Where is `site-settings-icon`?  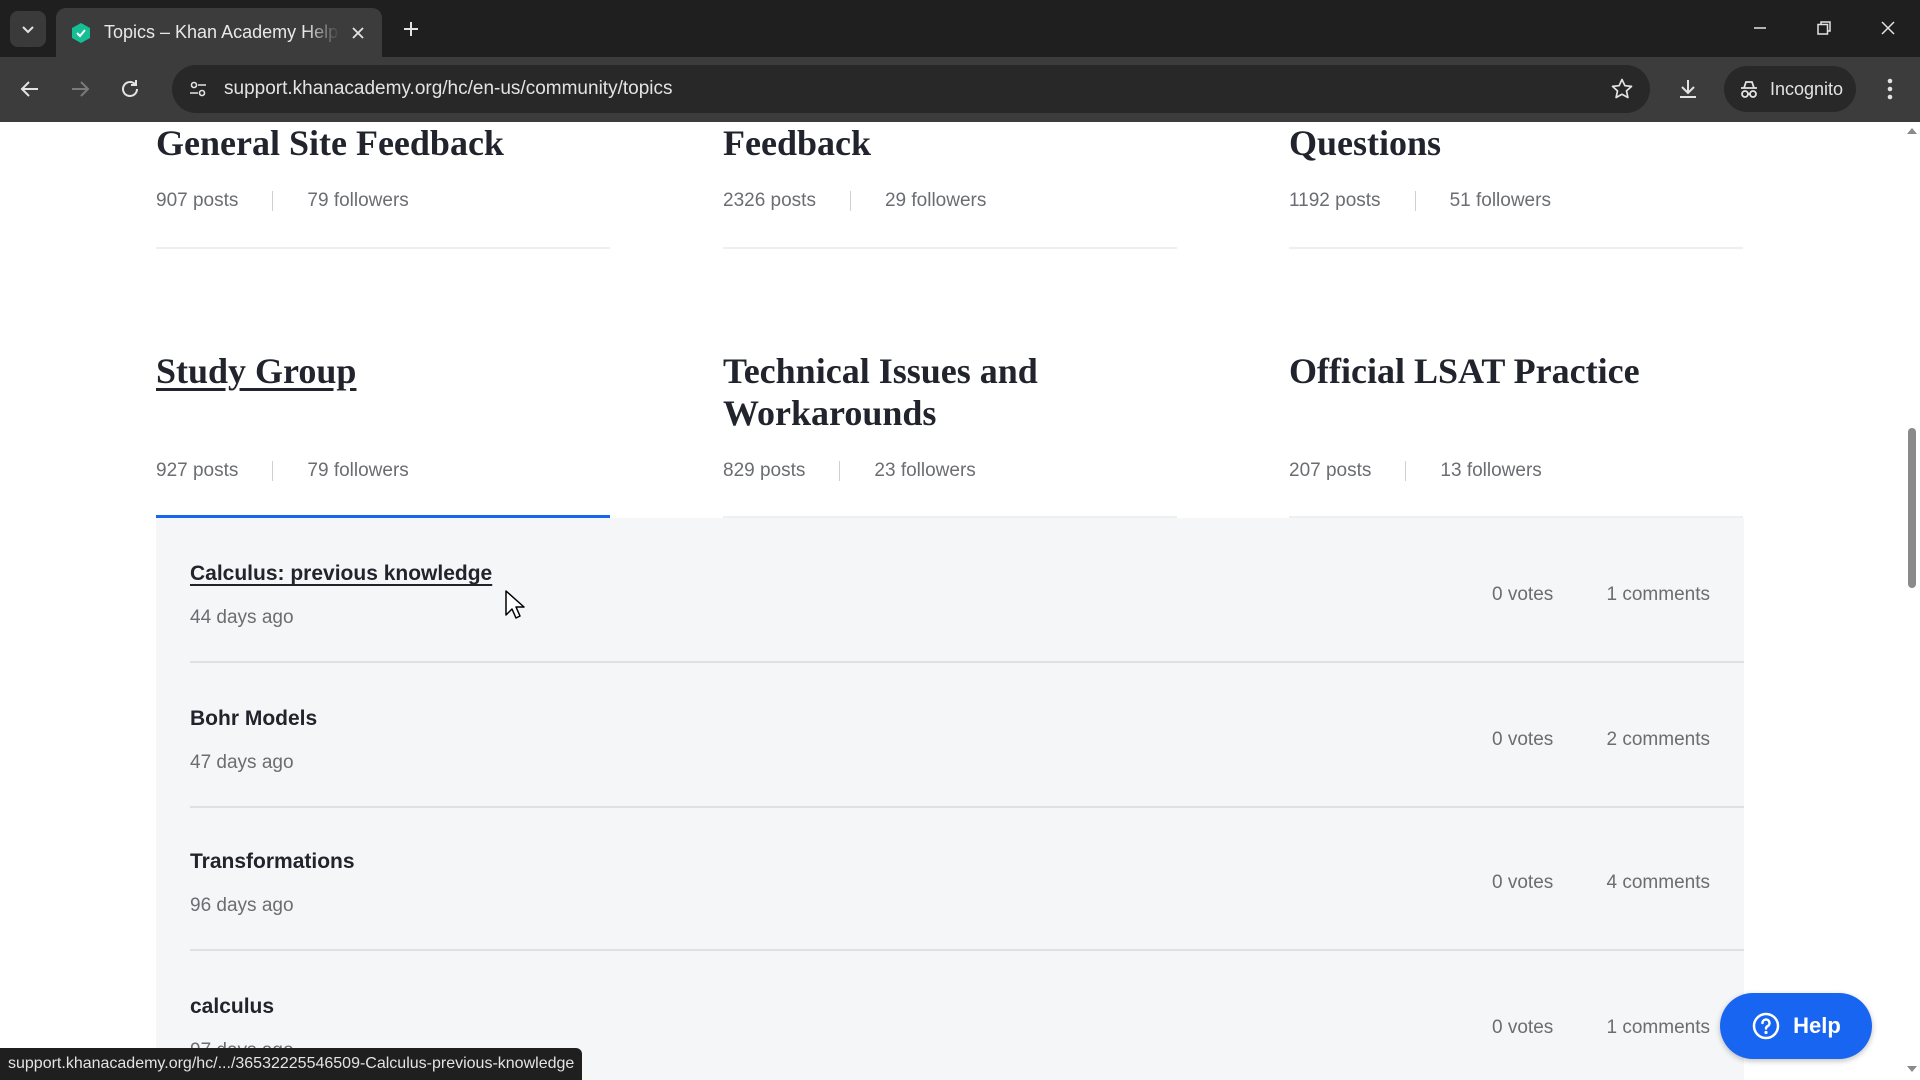
site-settings-icon is located at coordinates (198, 89).